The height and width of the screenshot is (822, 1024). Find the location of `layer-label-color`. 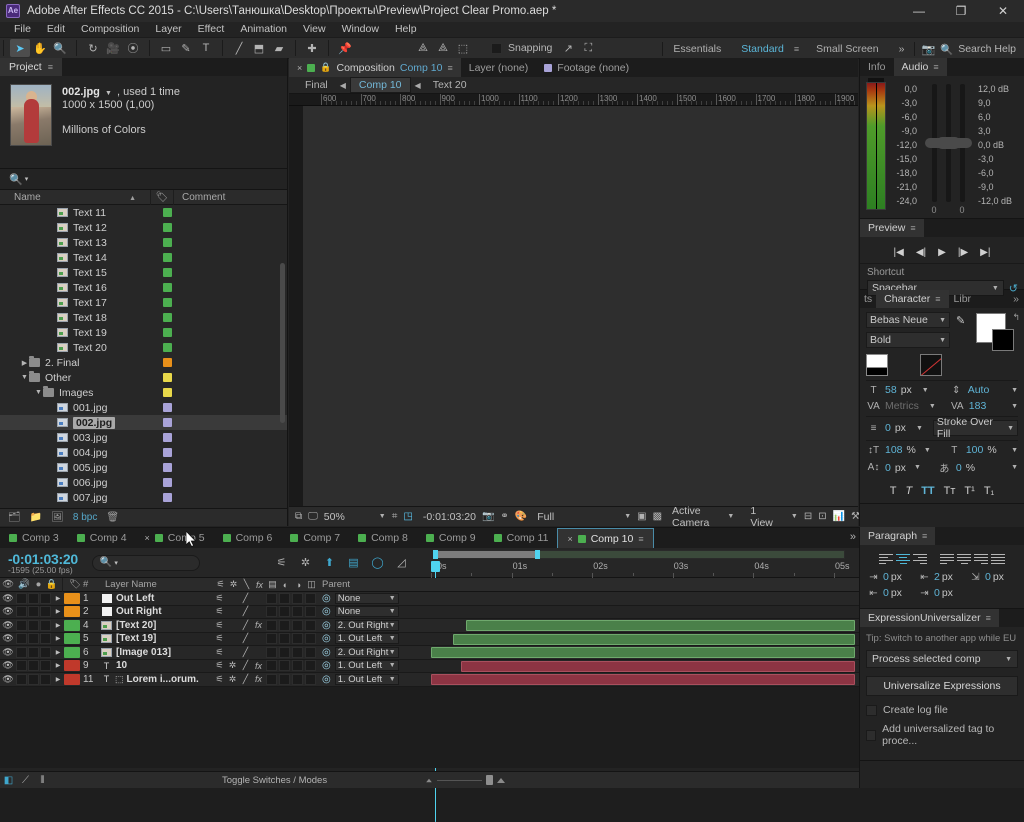

layer-label-color is located at coordinates (72, 666).